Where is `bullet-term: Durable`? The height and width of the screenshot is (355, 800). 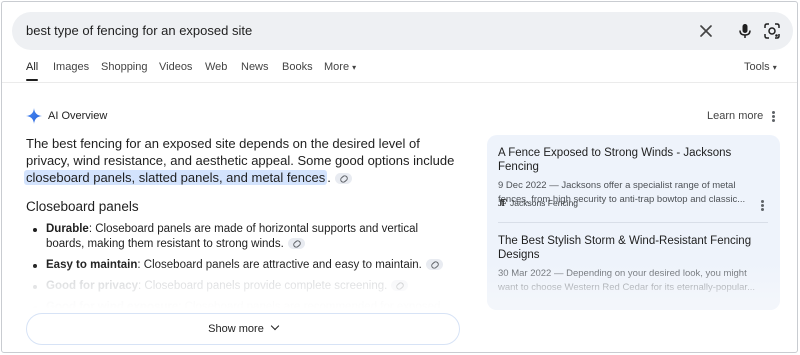
bullet-term: Durable is located at coordinates (67, 229).